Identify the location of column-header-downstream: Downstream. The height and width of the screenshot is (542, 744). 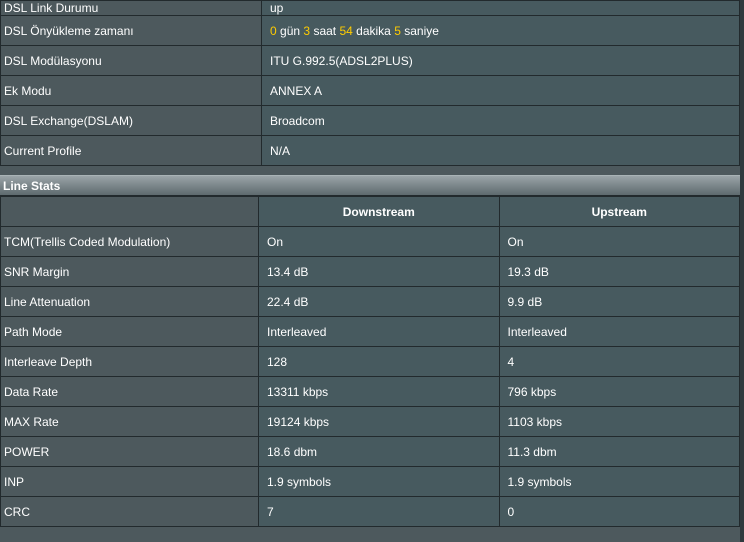
(379, 211).